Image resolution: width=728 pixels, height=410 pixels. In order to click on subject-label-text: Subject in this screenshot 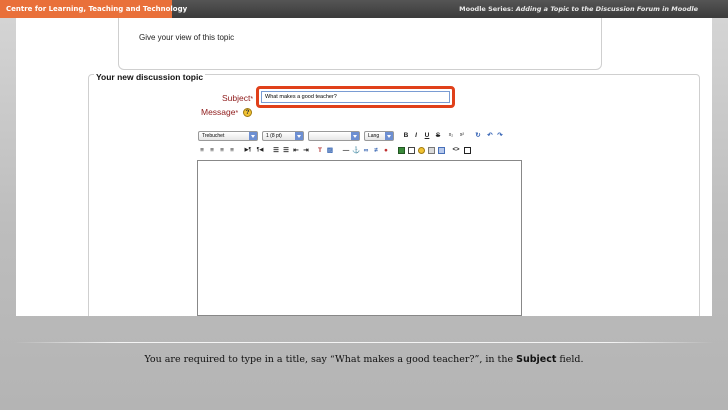, I will do `click(236, 98)`.